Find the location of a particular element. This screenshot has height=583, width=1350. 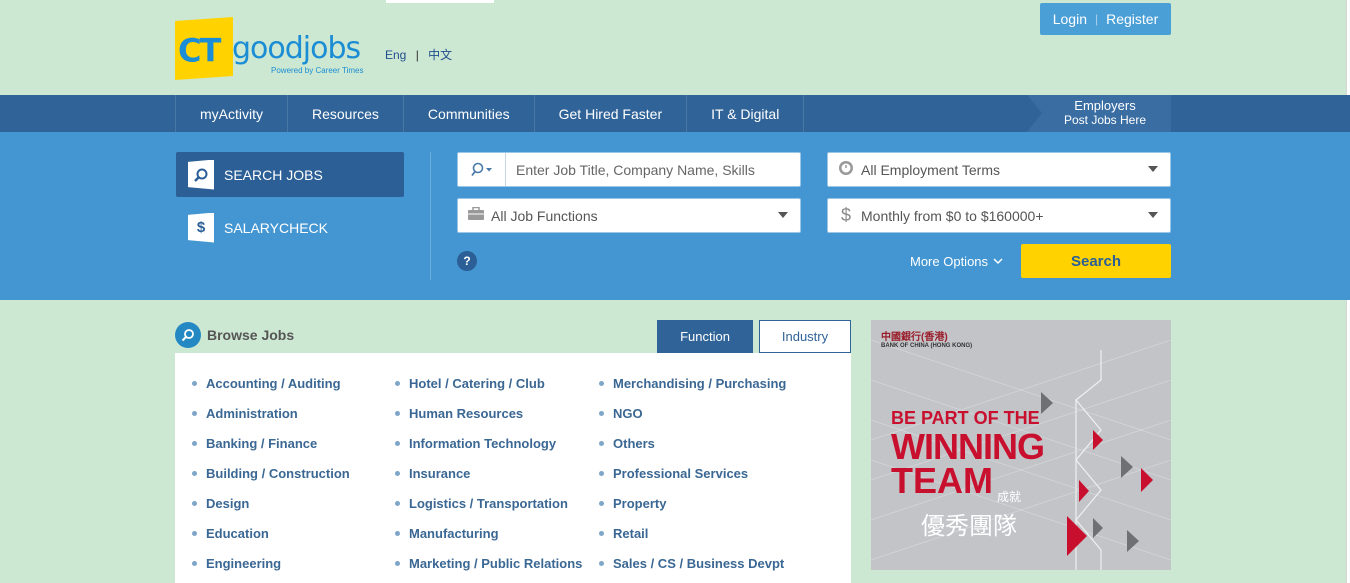

dollar-icon: $ is located at coordinates (201, 227).